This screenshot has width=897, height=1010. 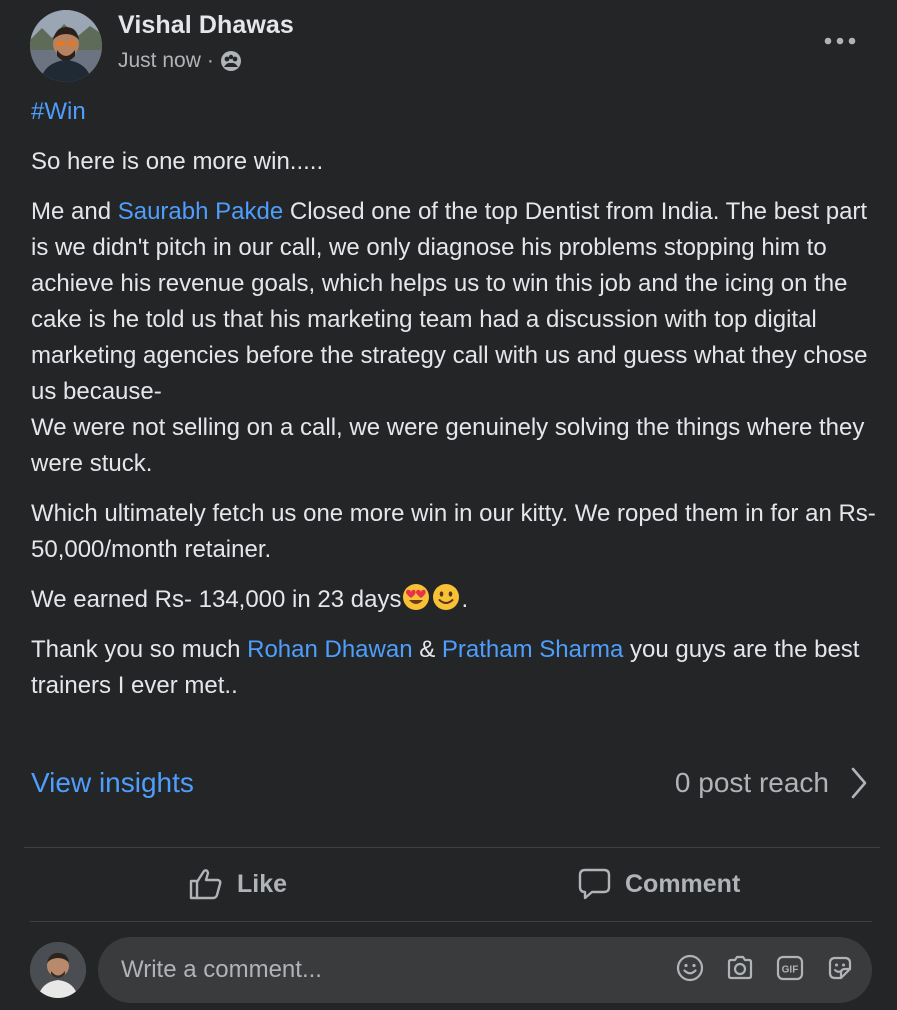 I want to click on comment-input, so click(x=391, y=970).